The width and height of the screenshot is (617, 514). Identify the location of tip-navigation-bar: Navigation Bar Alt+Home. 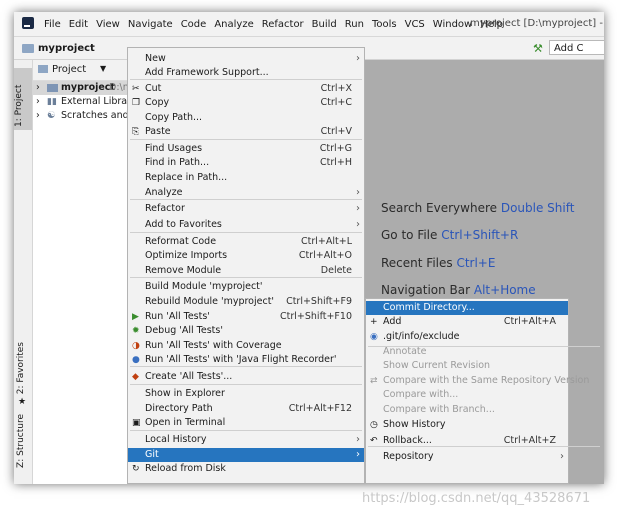
(458, 290).